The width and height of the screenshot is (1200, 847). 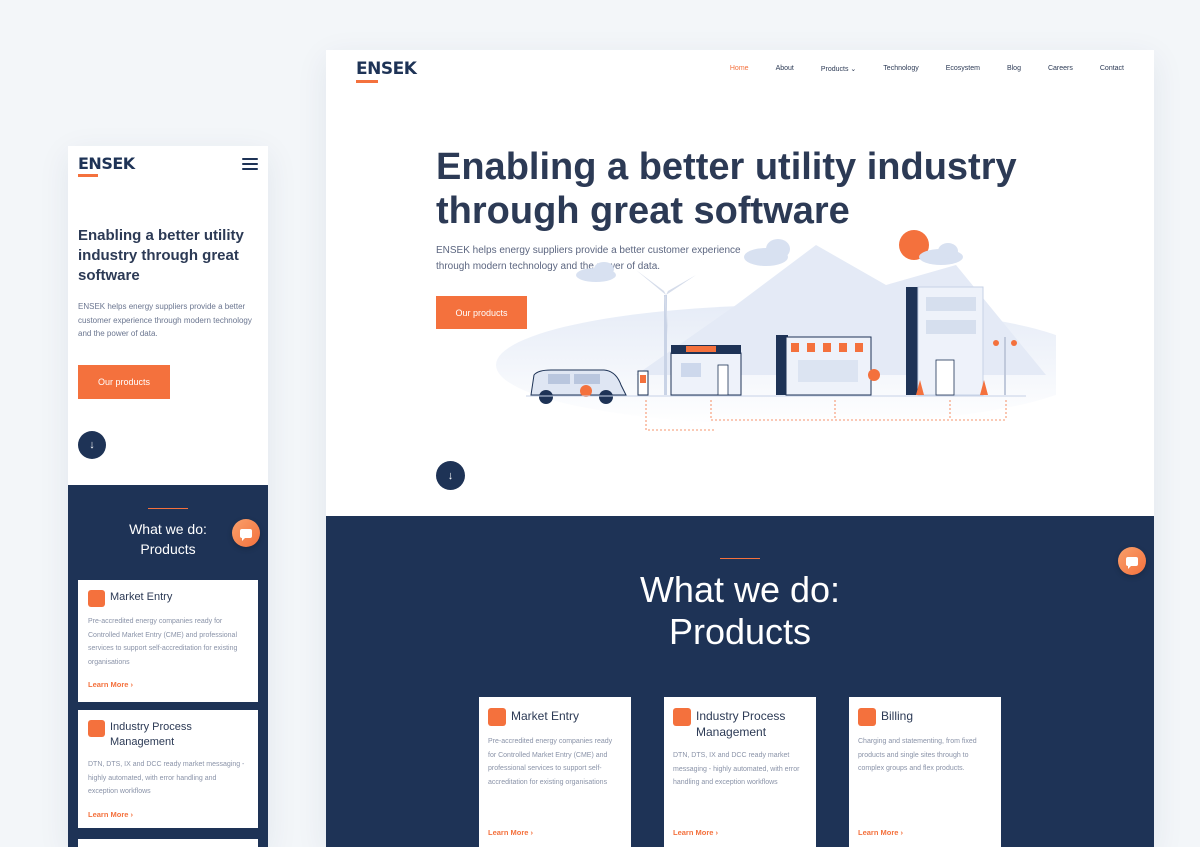 What do you see at coordinates (947, 341) in the screenshot?
I see `office-building-icon` at bounding box center [947, 341].